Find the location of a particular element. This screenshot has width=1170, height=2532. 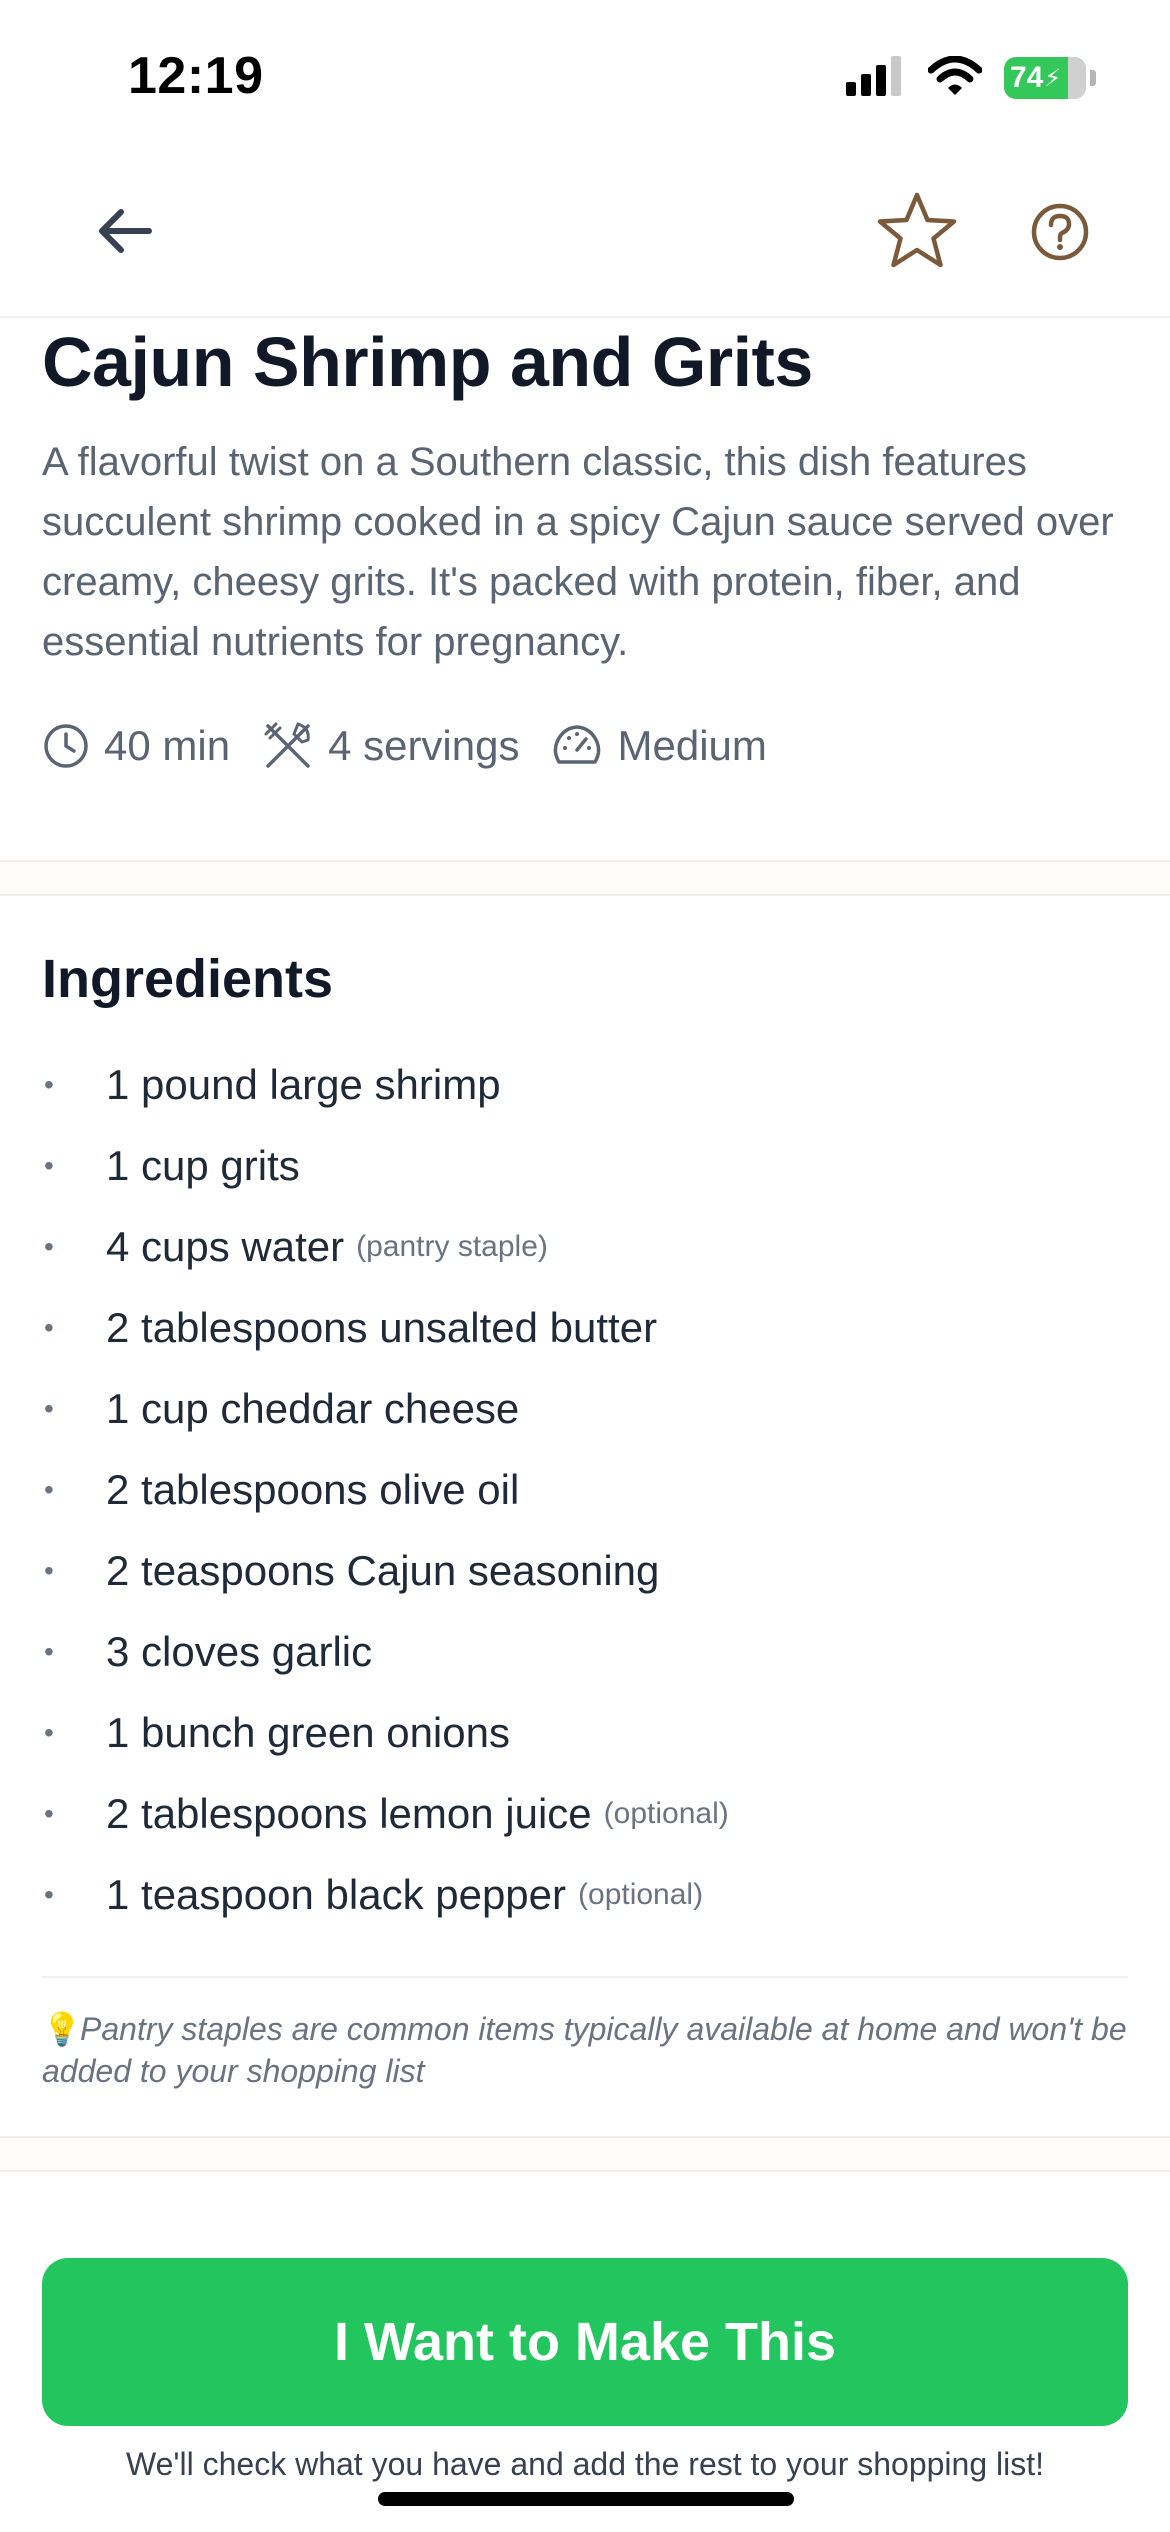

status-time: 12:19 is located at coordinates (196, 76).